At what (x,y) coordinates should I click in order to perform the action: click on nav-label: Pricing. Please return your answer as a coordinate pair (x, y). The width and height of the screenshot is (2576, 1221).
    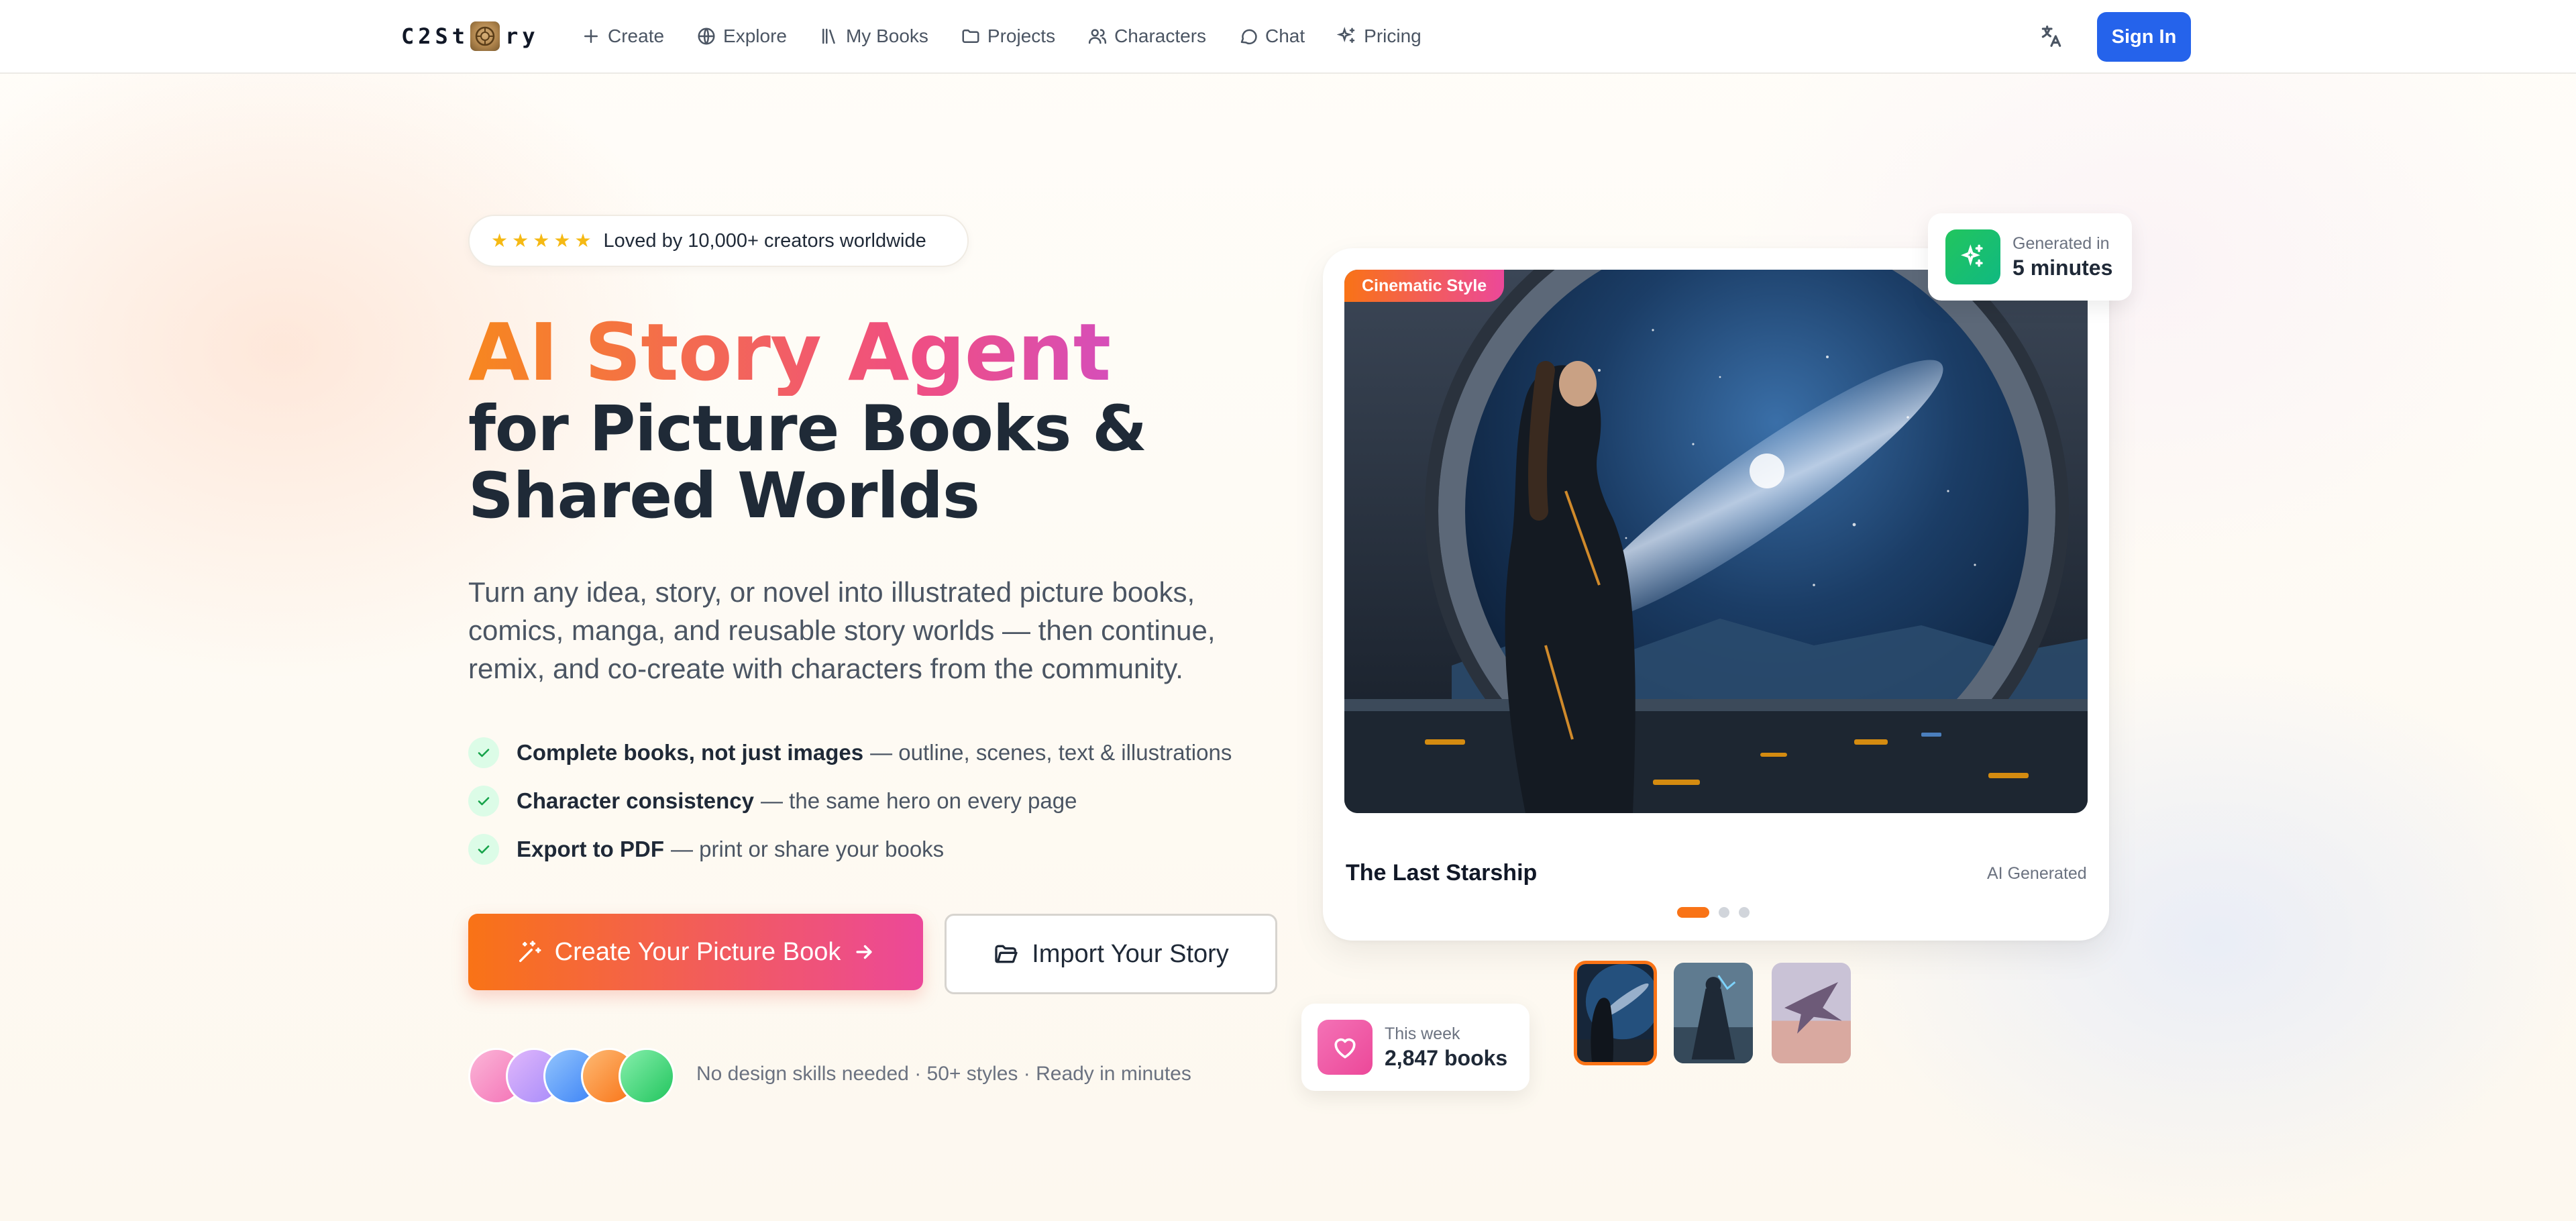
    Looking at the image, I should click on (1392, 35).